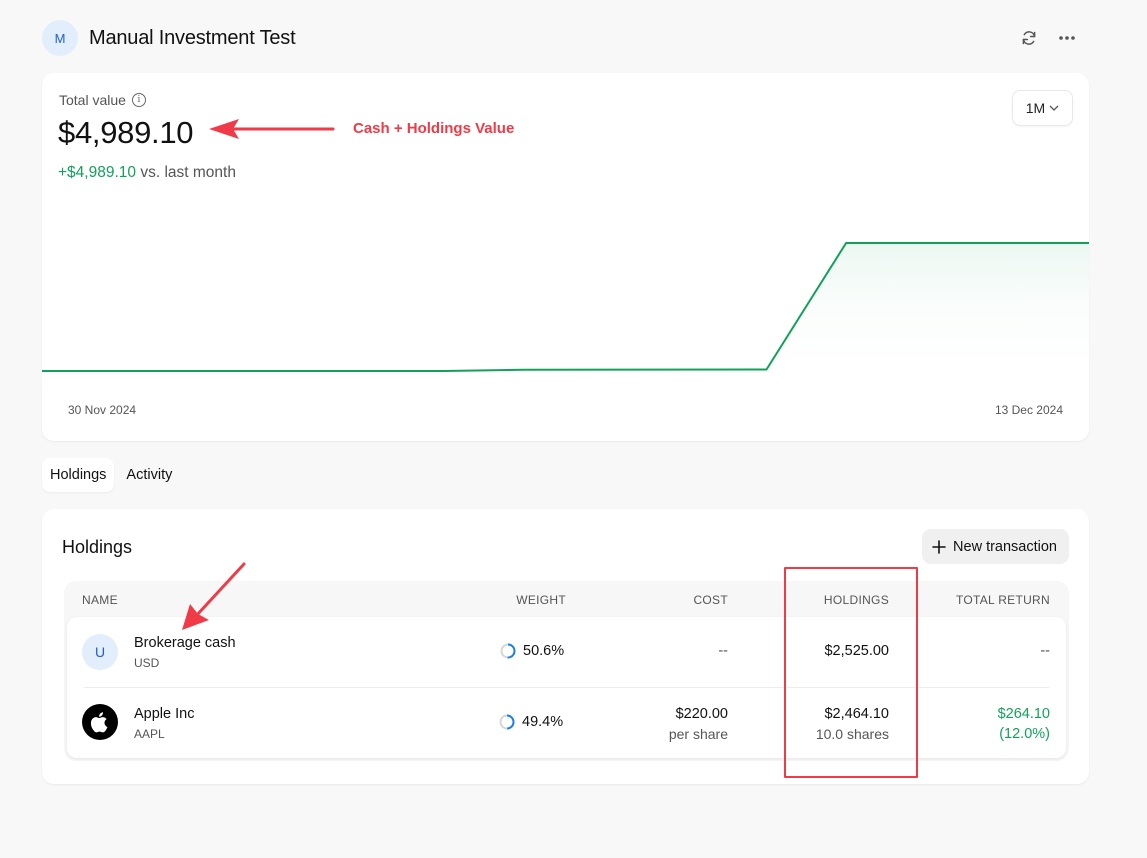 The width and height of the screenshot is (1147, 858). Describe the element at coordinates (723, 651) in the screenshot. I see `cost-cell: --` at that location.